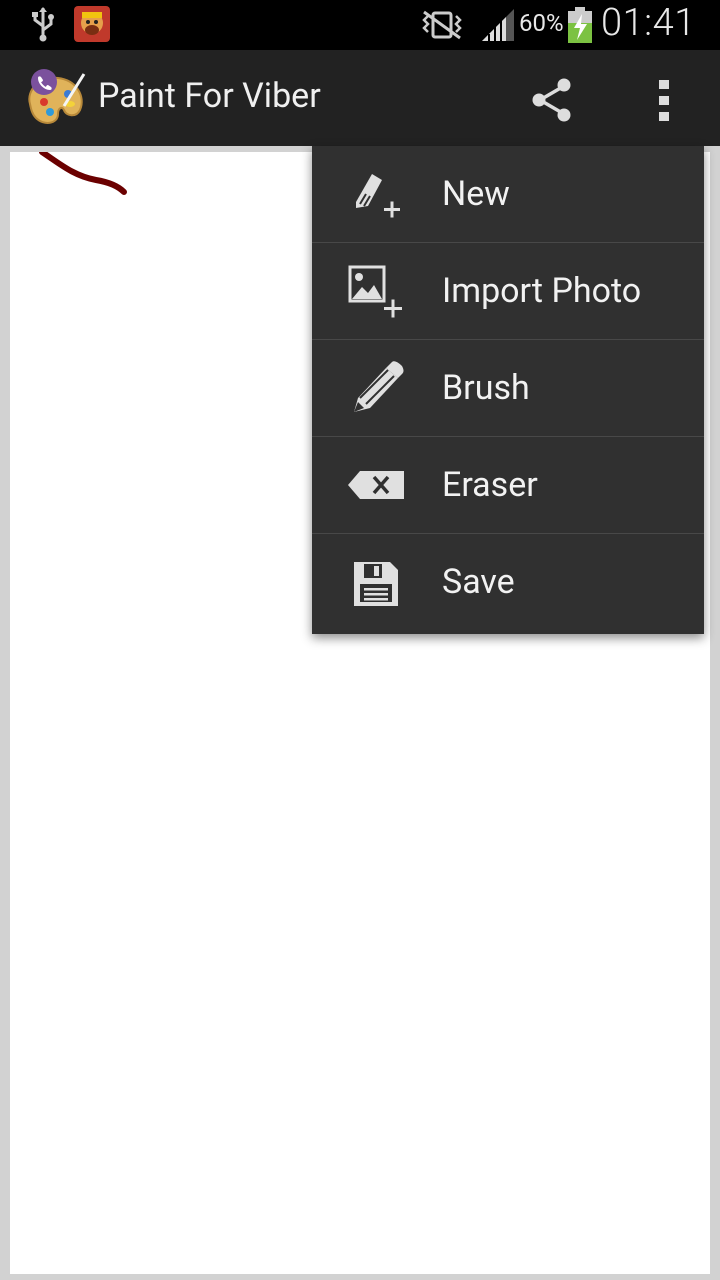 Image resolution: width=720 pixels, height=1280 pixels. Describe the element at coordinates (580, 25) in the screenshot. I see `battery-charging-icon` at that location.